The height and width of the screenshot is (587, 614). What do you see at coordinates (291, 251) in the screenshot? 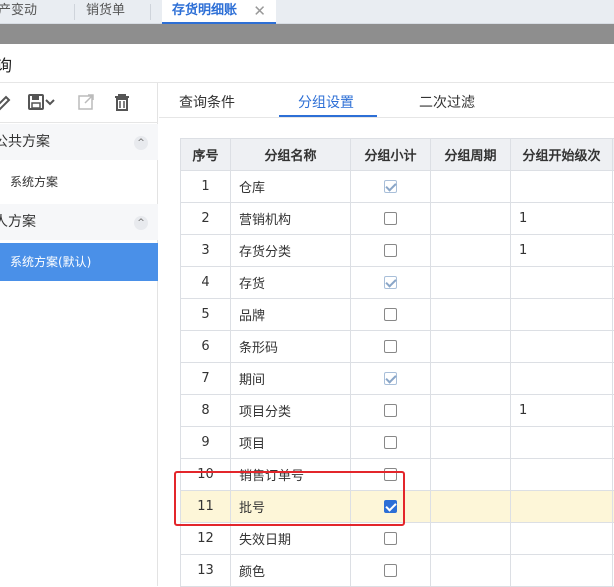
I see `row-group-name: 存货分类` at bounding box center [291, 251].